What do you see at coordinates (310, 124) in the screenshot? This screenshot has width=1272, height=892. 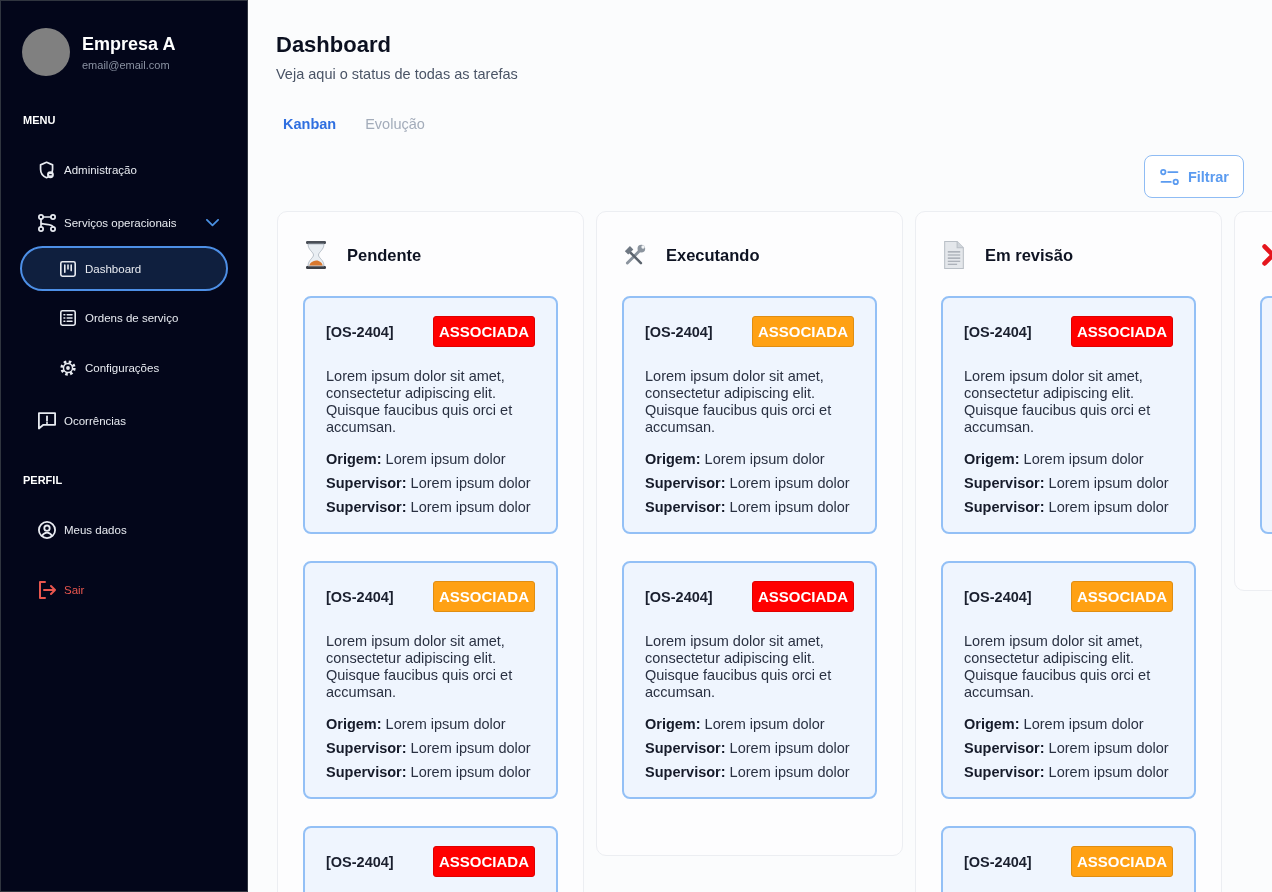 I see `tab: Kanban` at bounding box center [310, 124].